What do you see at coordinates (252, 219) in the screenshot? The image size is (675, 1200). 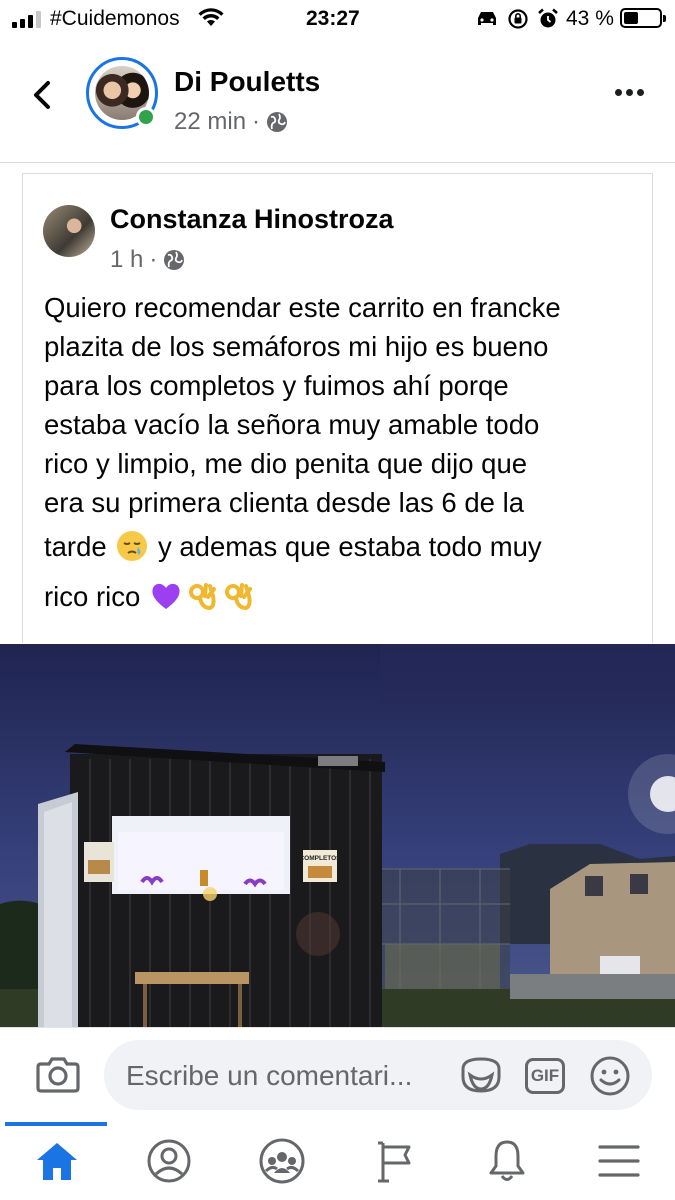 I see `shared-author-name: Constanza Hinostroza` at bounding box center [252, 219].